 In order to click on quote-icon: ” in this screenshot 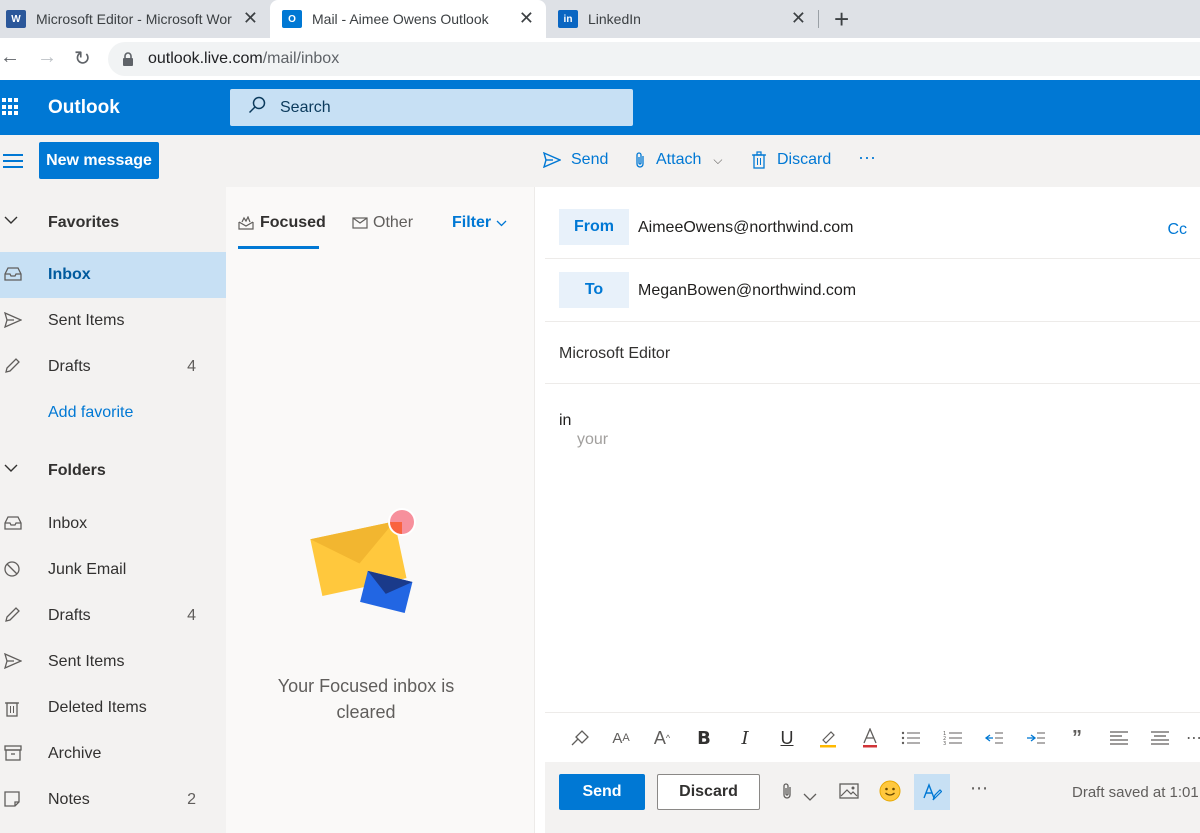, I will do `click(1077, 738)`.